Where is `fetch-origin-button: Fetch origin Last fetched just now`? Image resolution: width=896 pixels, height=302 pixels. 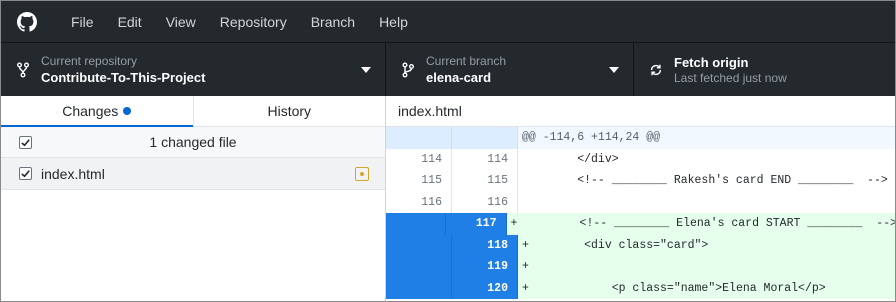
fetch-origin-button: Fetch origin Last fetched just now is located at coordinates (764, 70).